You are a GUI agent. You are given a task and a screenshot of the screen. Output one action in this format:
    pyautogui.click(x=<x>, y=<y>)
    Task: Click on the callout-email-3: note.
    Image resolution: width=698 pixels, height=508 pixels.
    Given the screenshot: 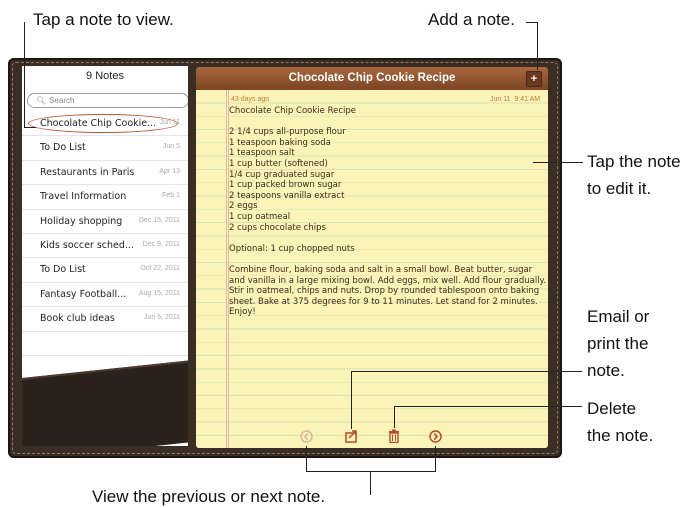 What is the action you would take?
    pyautogui.click(x=606, y=370)
    